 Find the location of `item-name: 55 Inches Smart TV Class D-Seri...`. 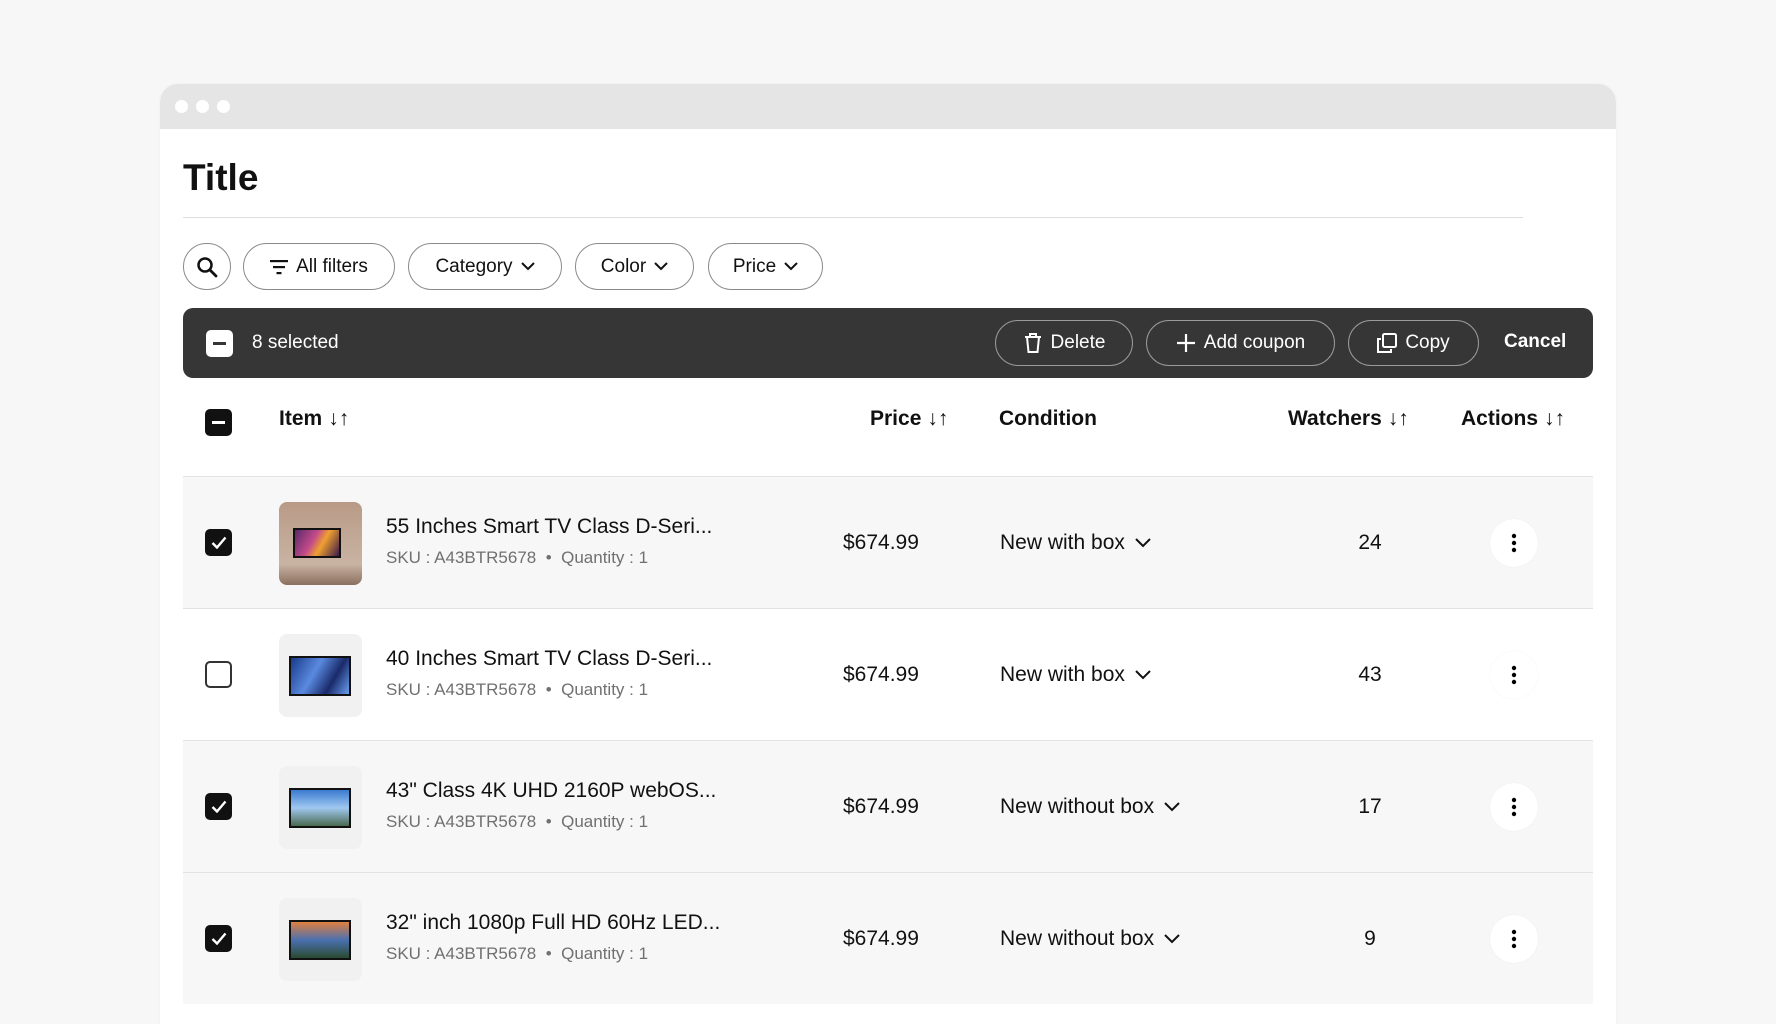

item-name: 55 Inches Smart TV Class D-Seri... is located at coordinates (549, 527).